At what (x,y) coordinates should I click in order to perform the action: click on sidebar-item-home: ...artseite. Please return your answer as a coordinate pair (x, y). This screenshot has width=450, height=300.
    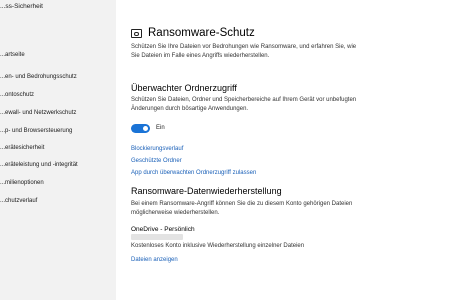
    Looking at the image, I should click on (12, 55).